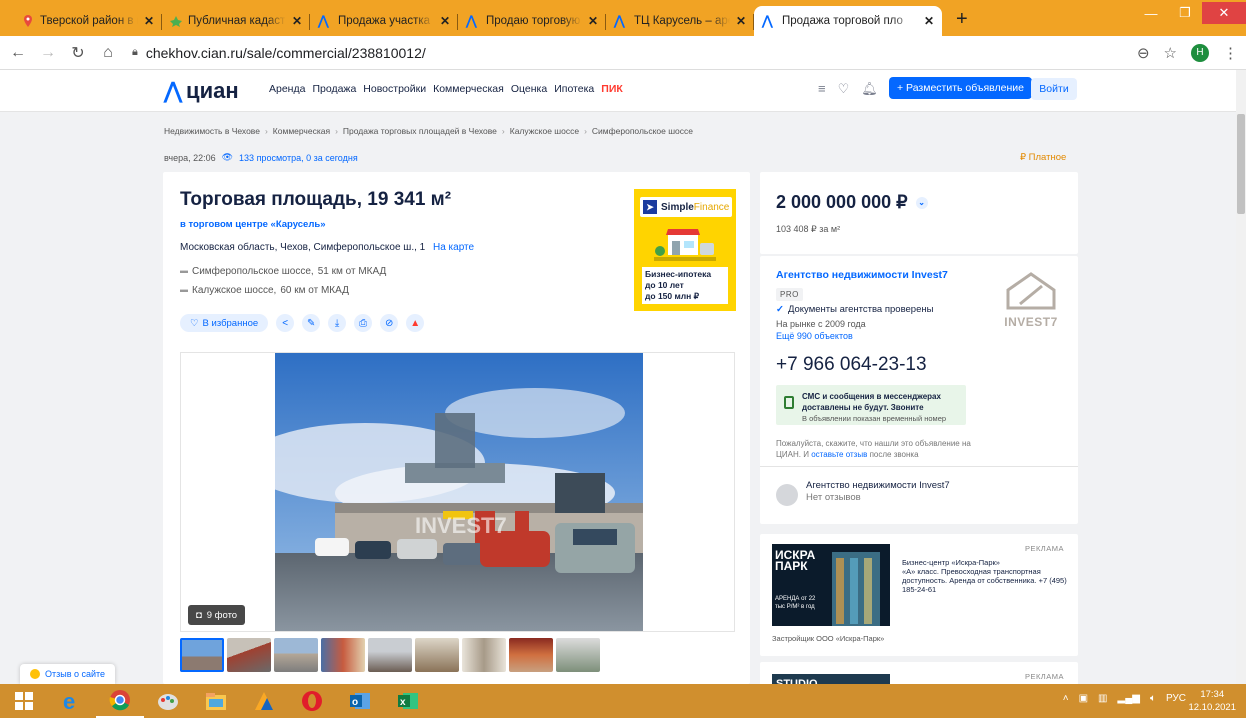 The height and width of the screenshot is (718, 1246). I want to click on opera-icon, so click(312, 701).